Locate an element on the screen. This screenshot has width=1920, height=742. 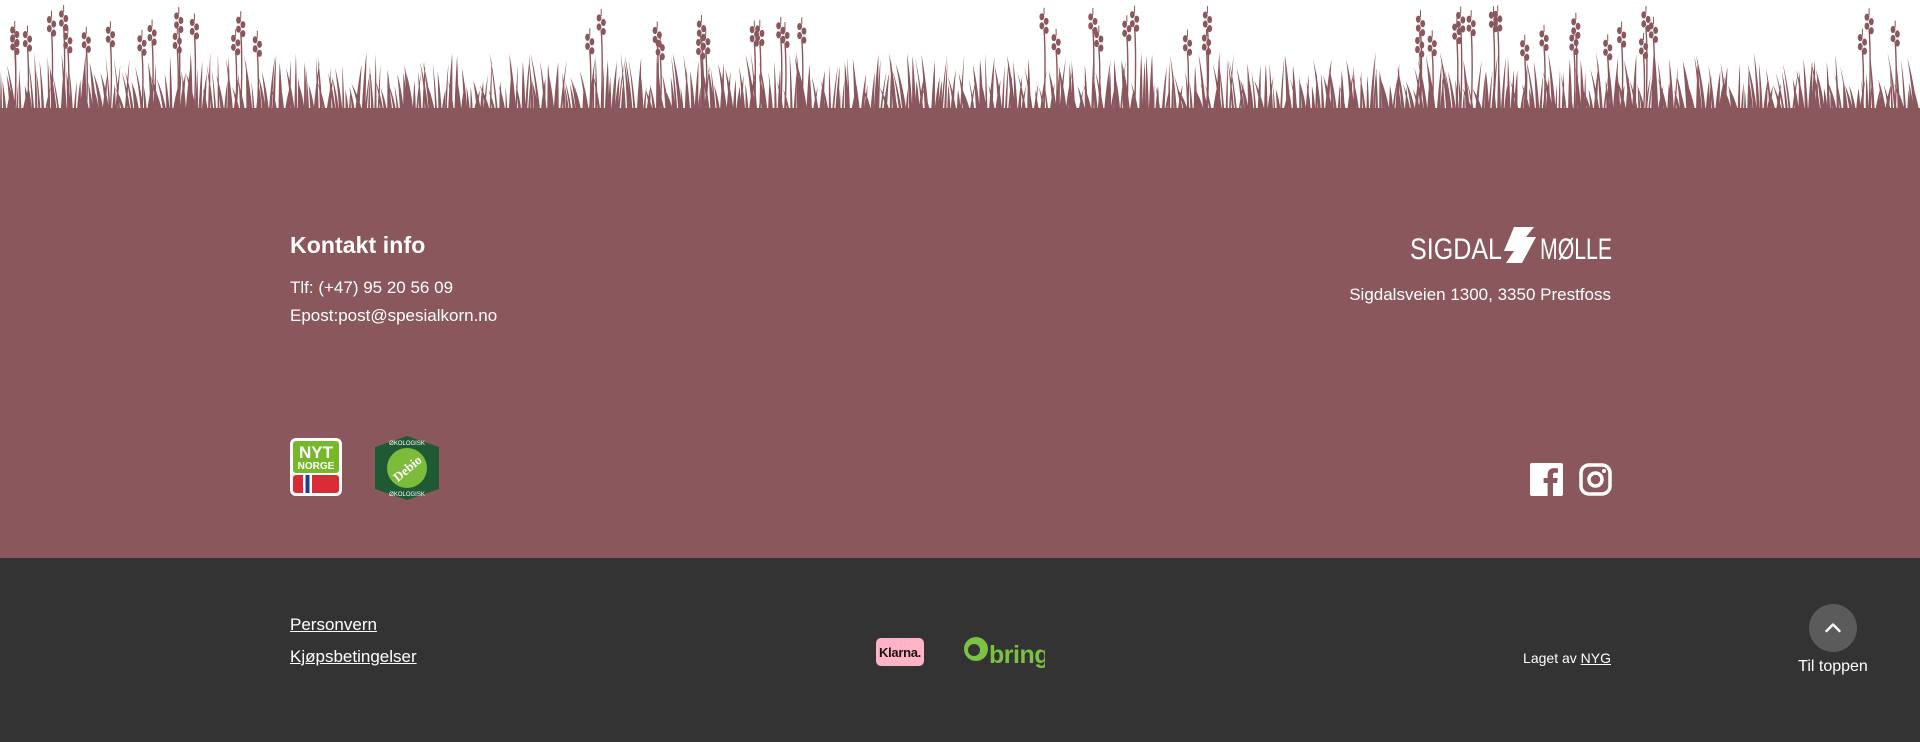
bring-logo: bring is located at coordinates (1004, 652).